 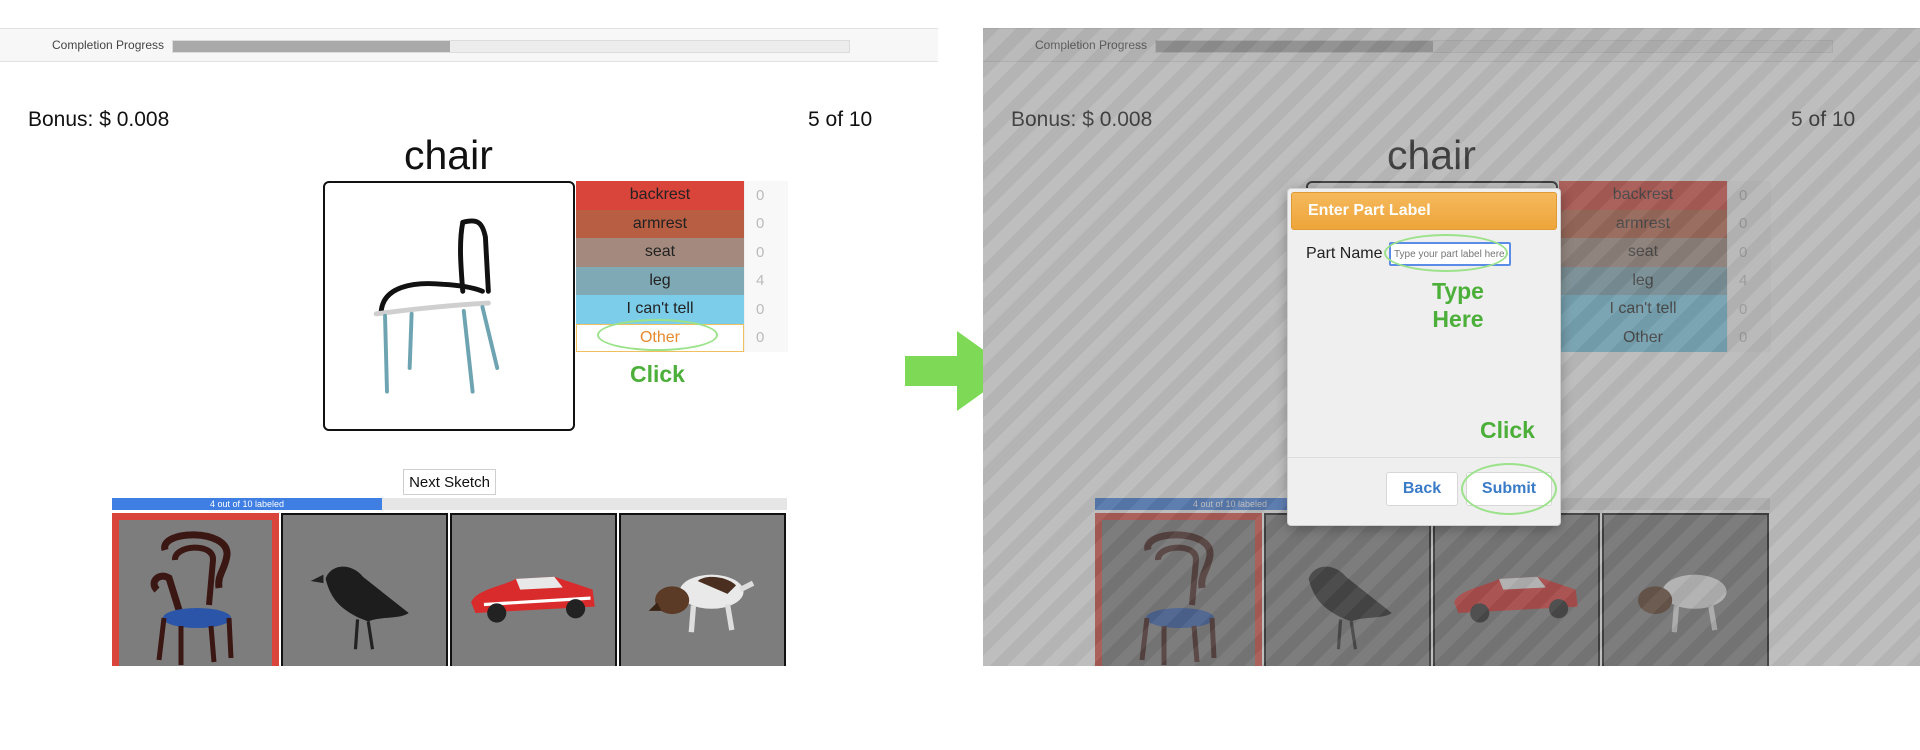 What do you see at coordinates (1458, 291) in the screenshot?
I see `type-hint-line1: Type` at bounding box center [1458, 291].